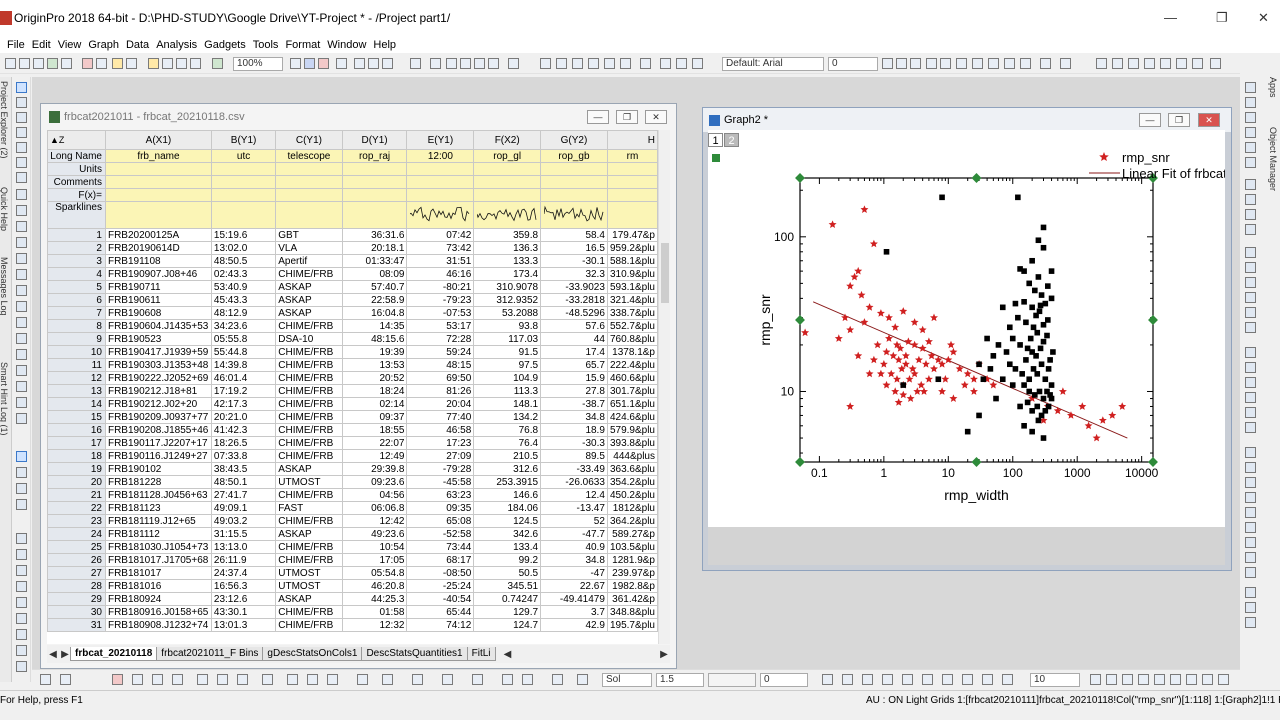  I want to click on table-cell: 89.5, so click(574, 456).